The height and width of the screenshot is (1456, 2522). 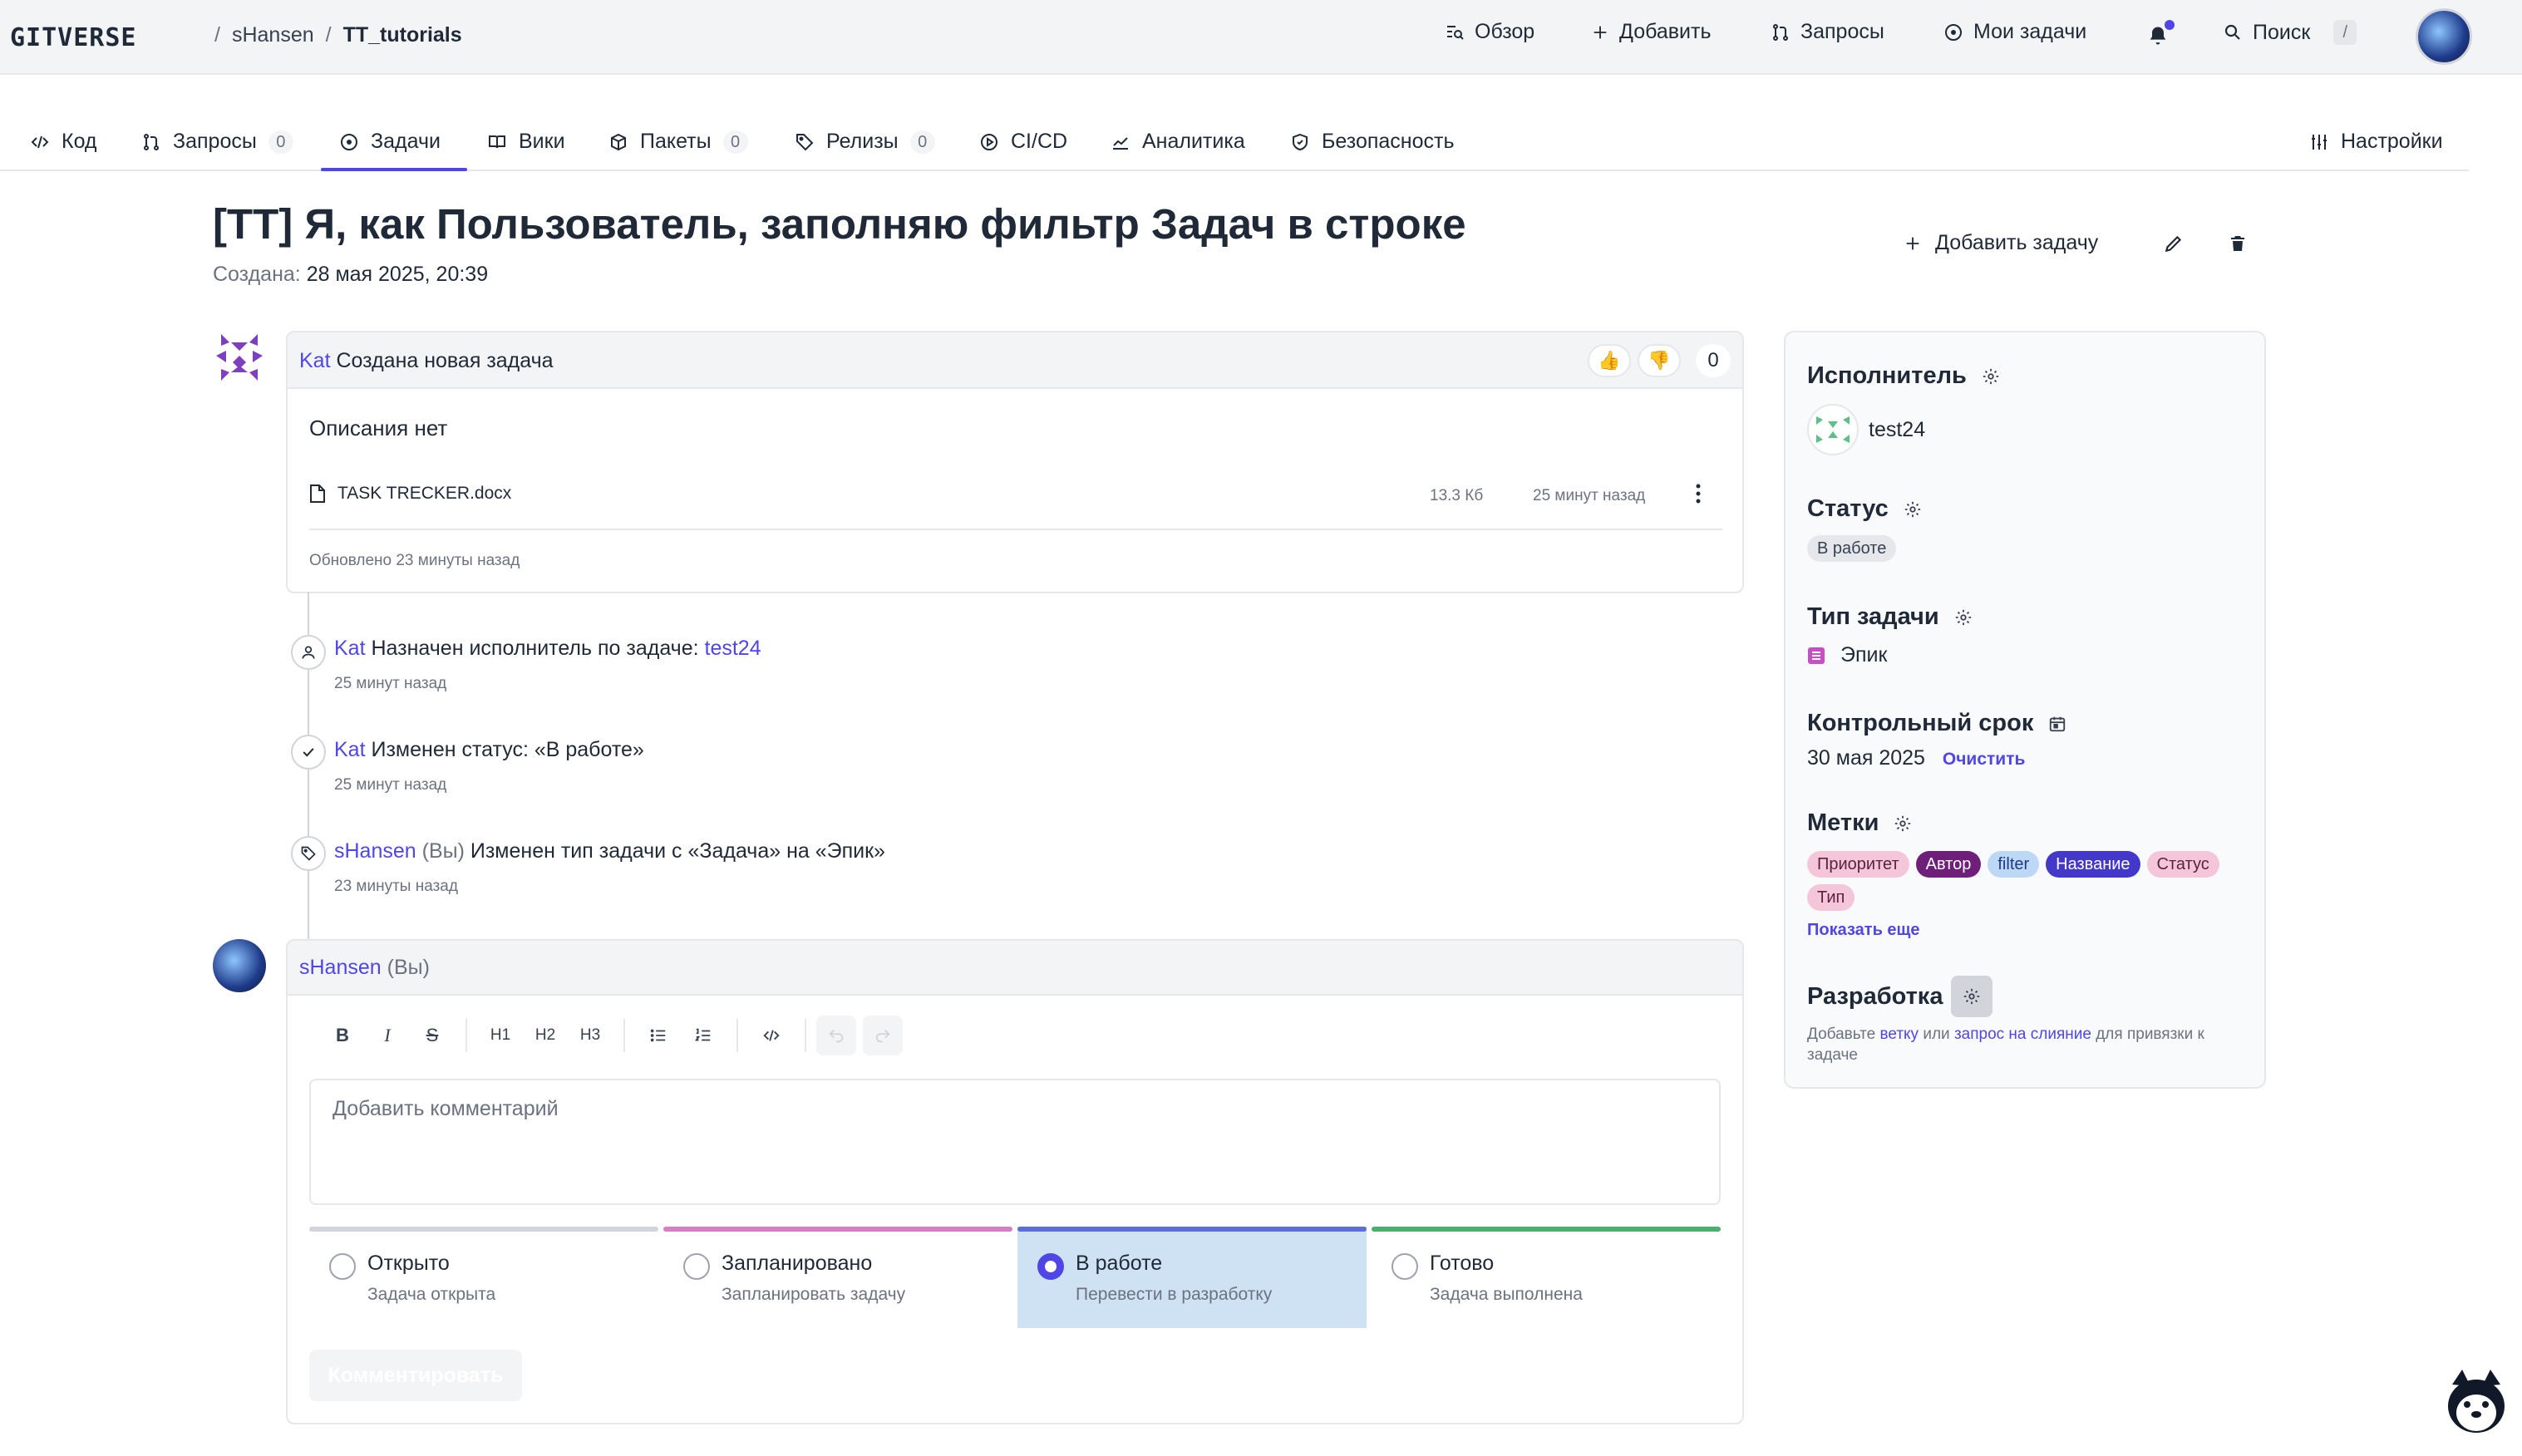 What do you see at coordinates (1192, 1277) in the screenshot?
I see `status-option-in-progress: В работе Перевести в разработку` at bounding box center [1192, 1277].